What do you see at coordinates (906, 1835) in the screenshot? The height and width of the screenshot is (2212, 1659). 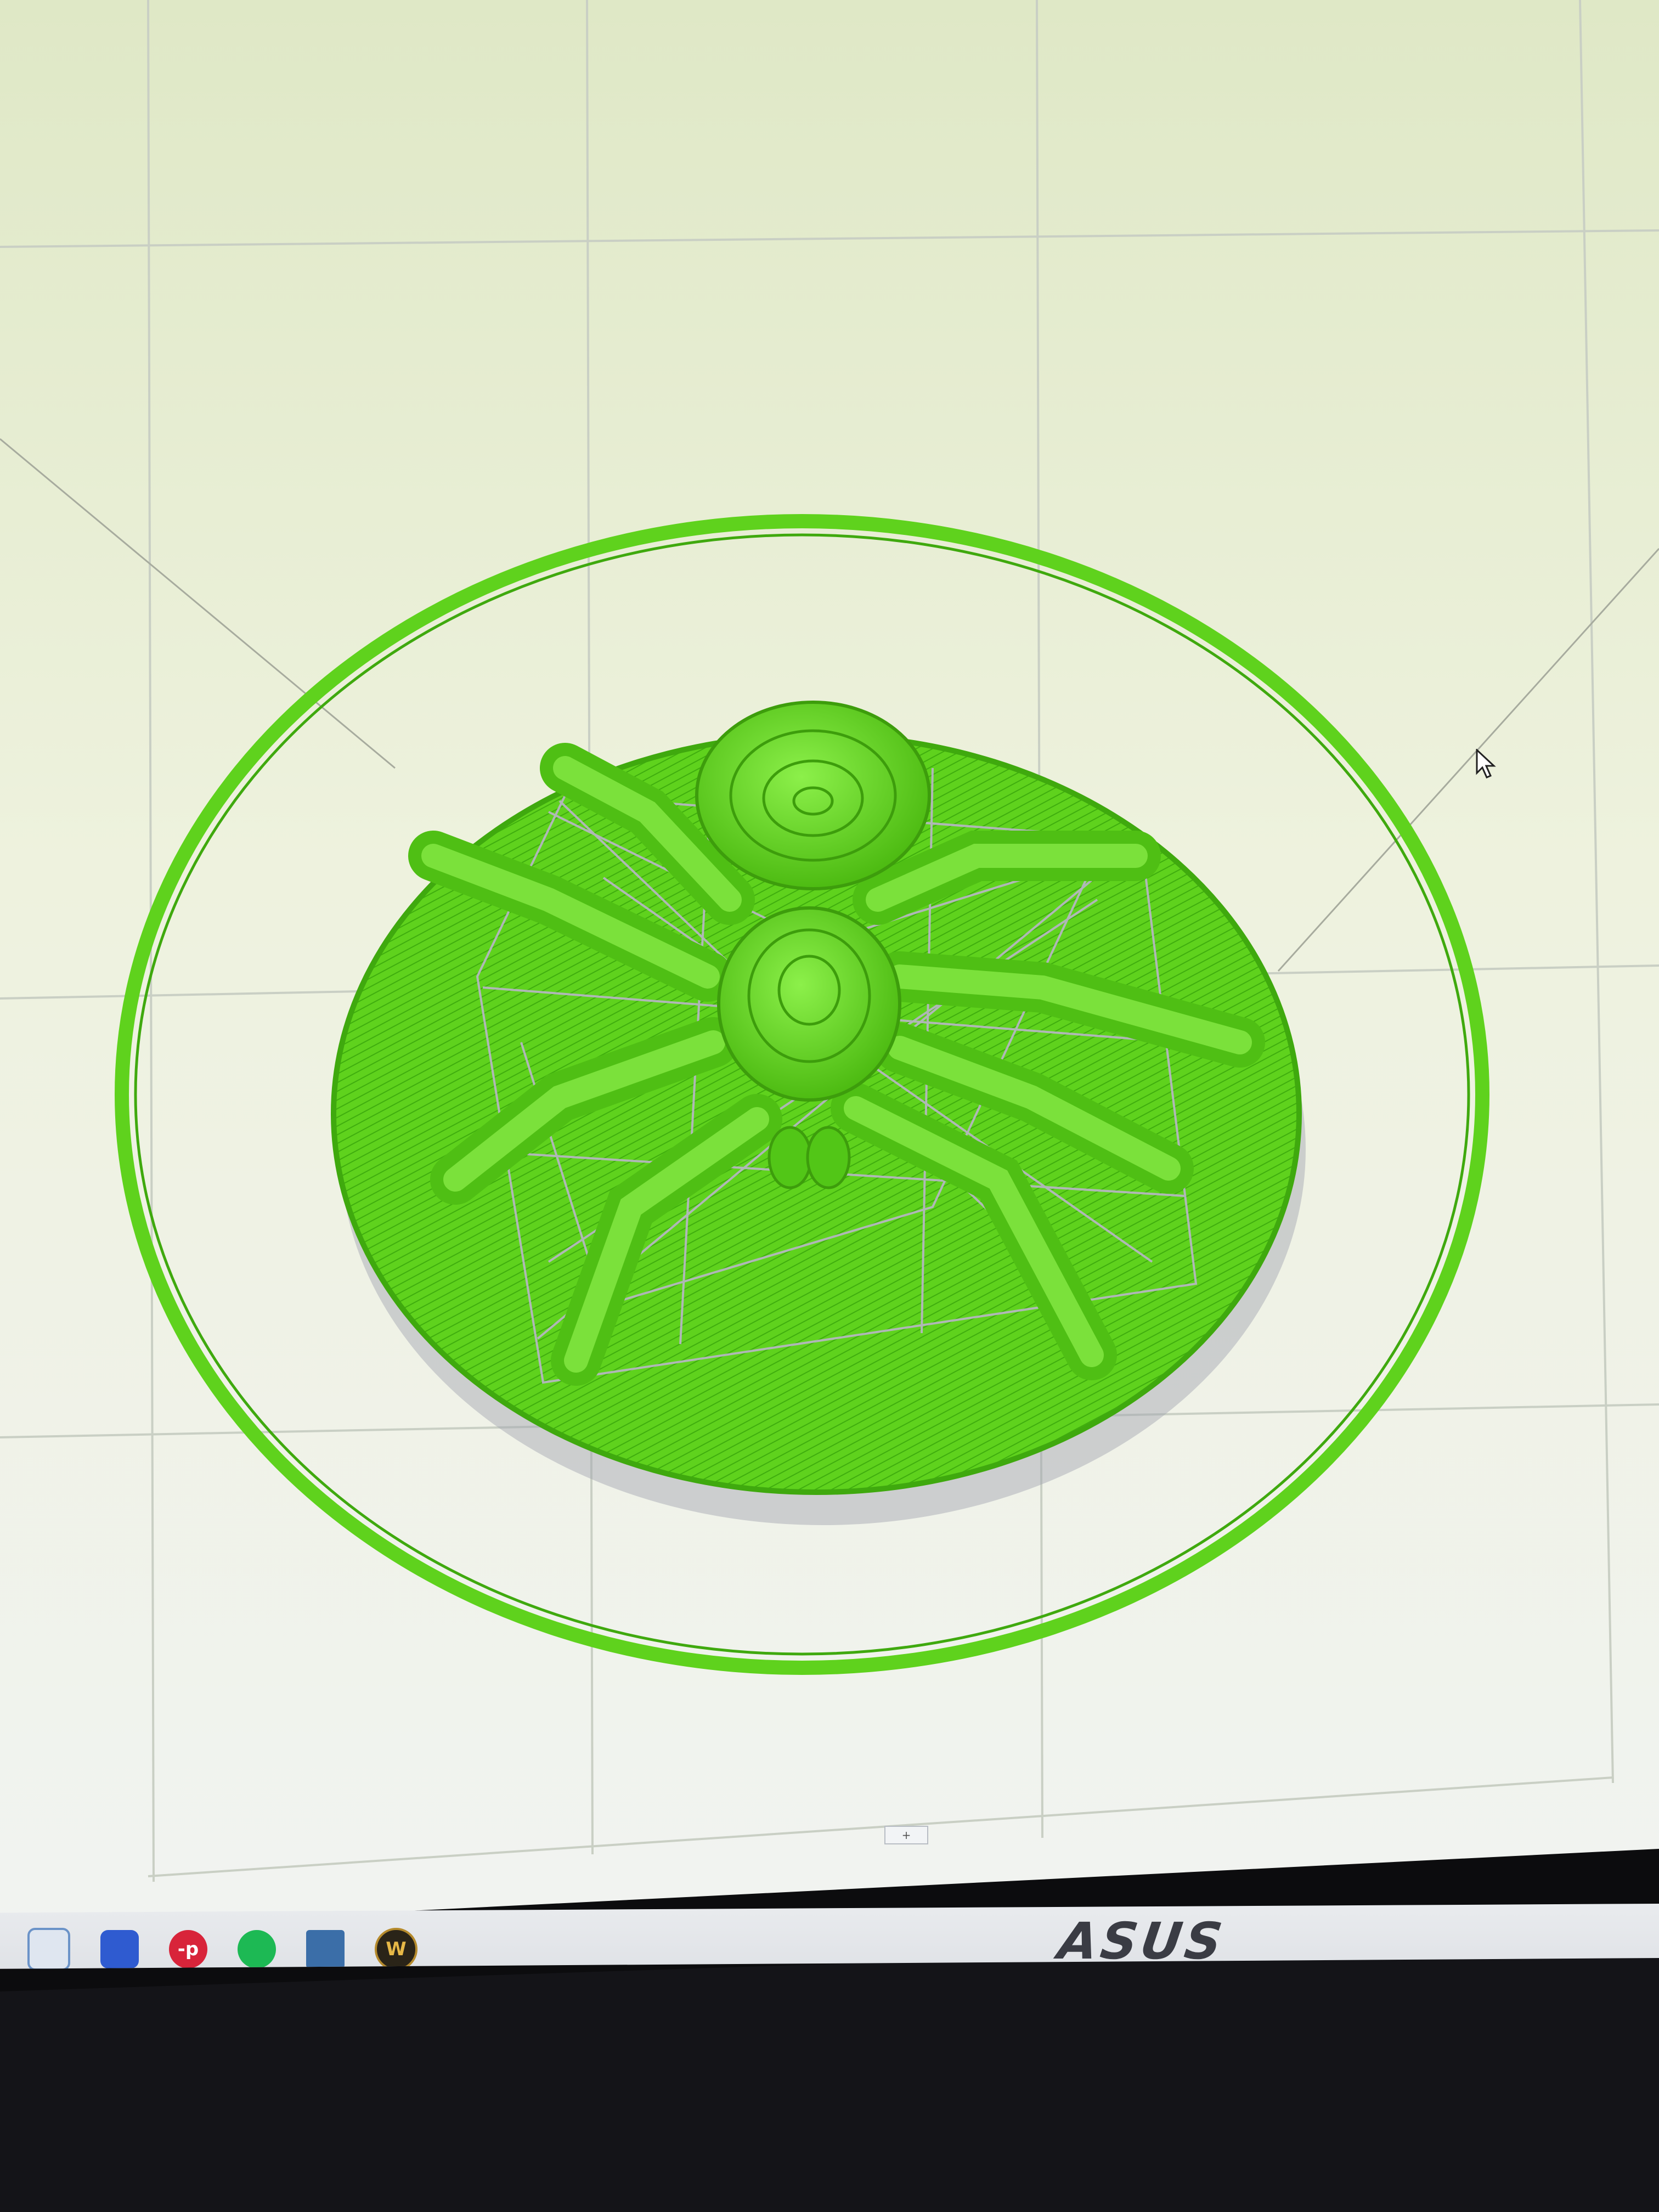 I see `horizontal-scrollbar-thumb: +` at bounding box center [906, 1835].